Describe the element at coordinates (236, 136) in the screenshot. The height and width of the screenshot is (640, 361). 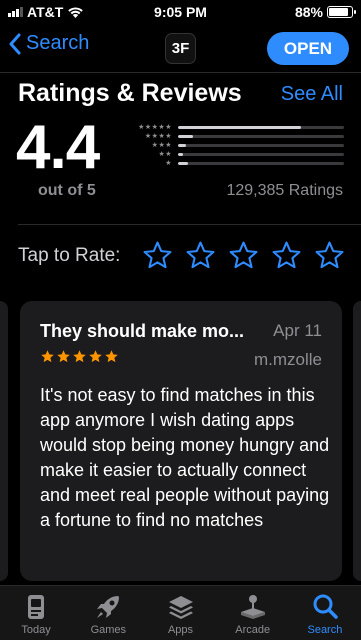
I see `histogram-row: ★★★★` at that location.